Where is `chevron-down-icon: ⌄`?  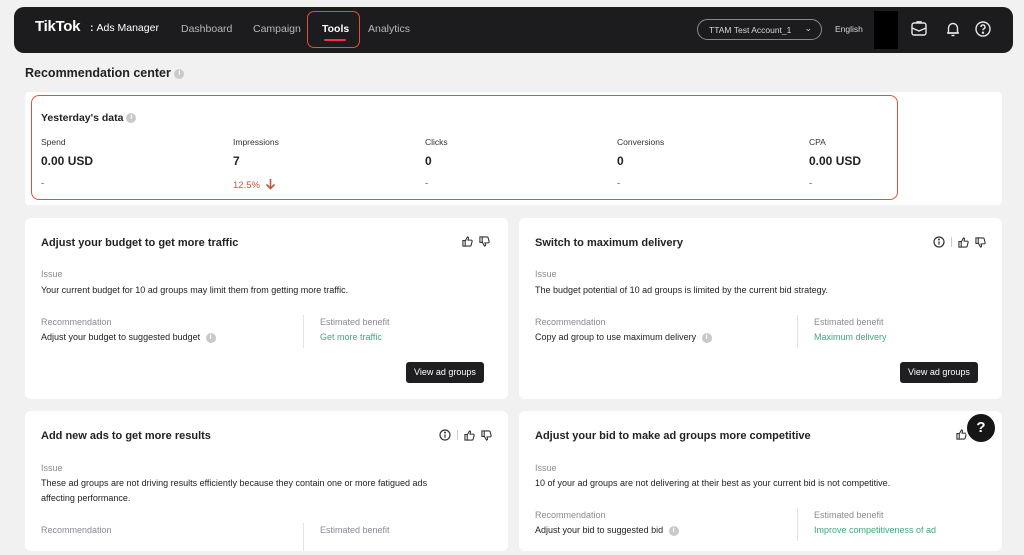
chevron-down-icon: ⌄ is located at coordinates (808, 28).